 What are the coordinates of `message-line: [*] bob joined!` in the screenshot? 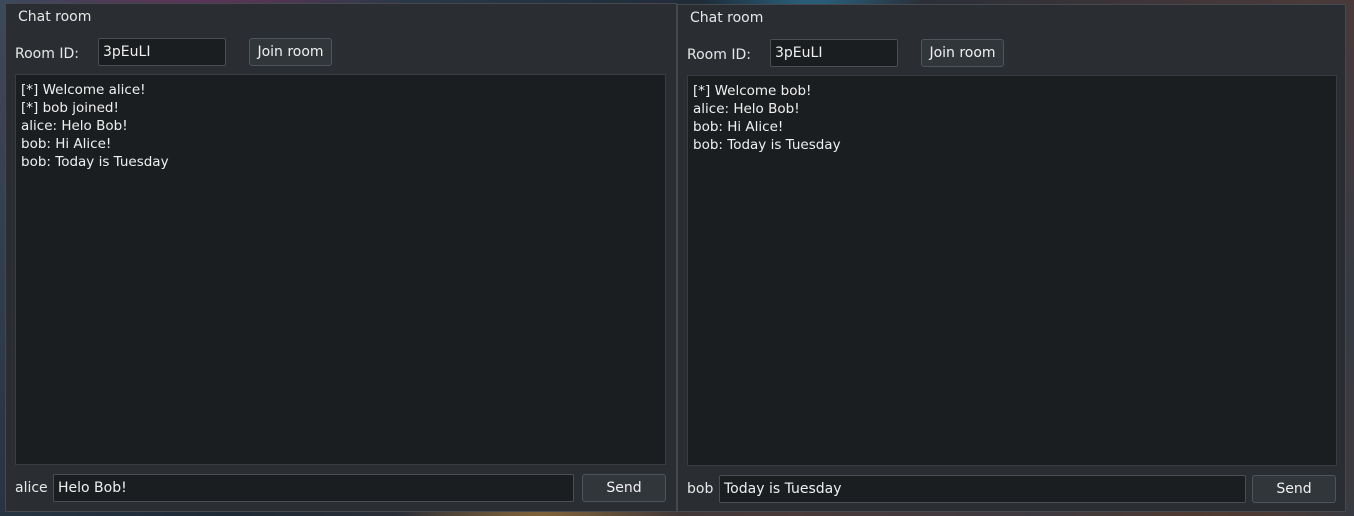 It's located at (70, 108).